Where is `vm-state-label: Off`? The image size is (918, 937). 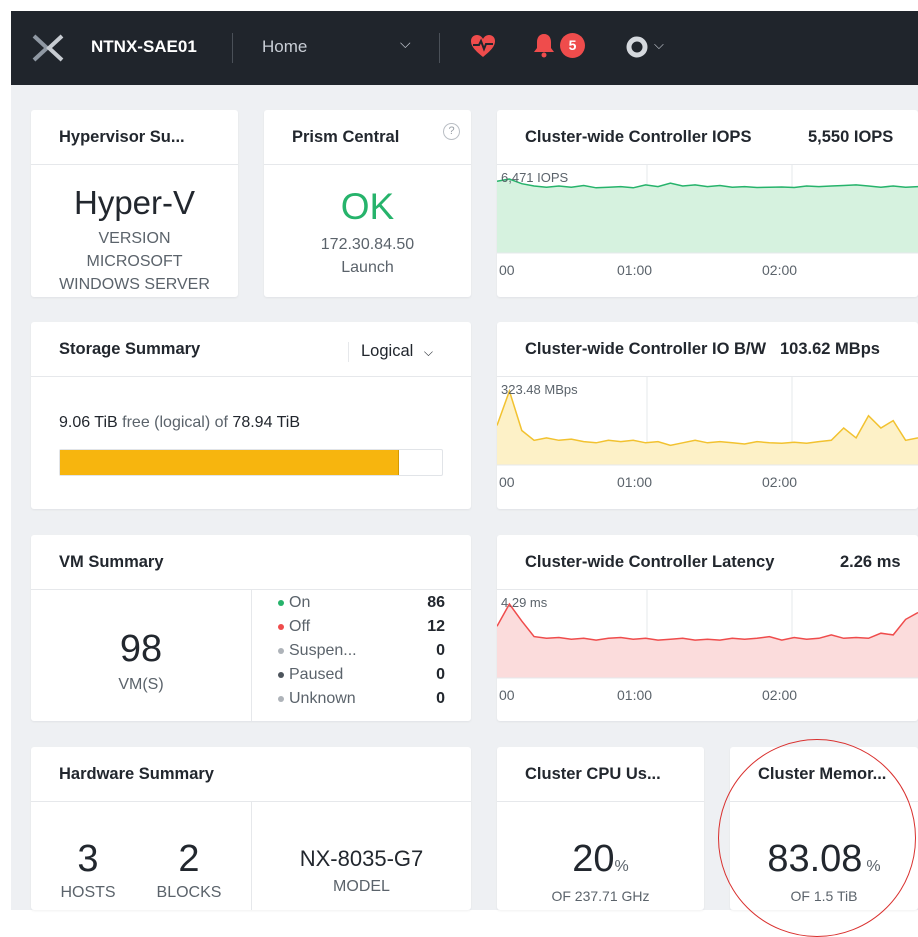
vm-state-label: Off is located at coordinates (300, 626).